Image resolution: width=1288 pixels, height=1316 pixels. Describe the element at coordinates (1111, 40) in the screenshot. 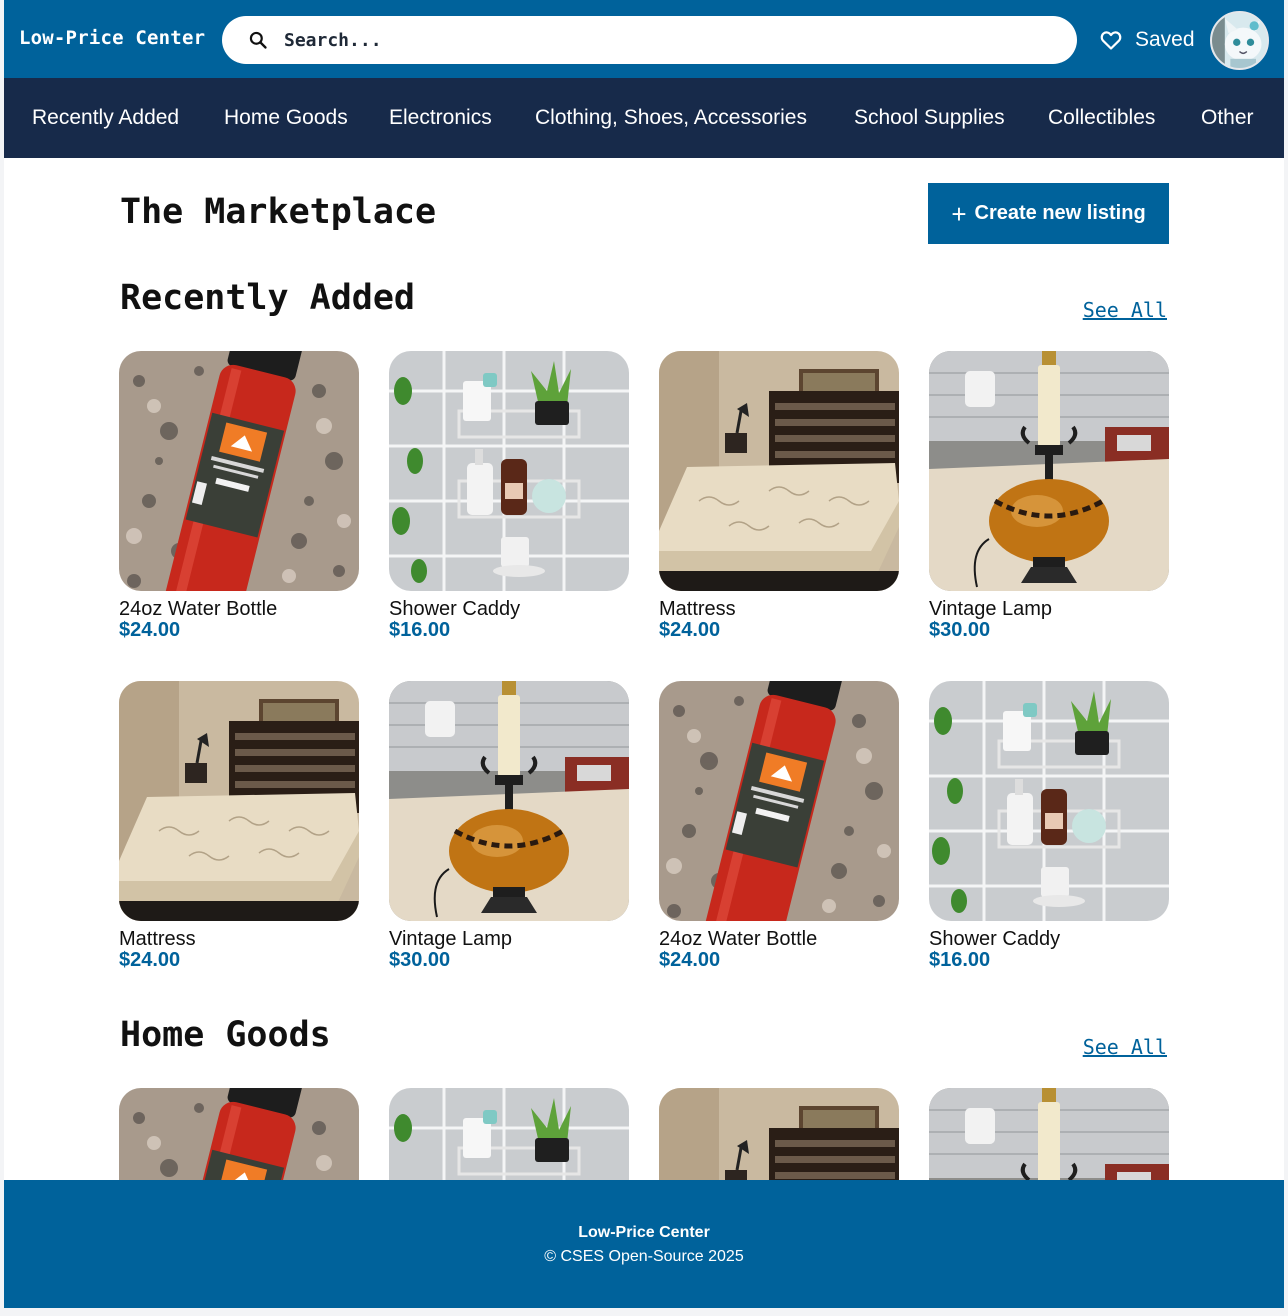

I see `heart-icon` at that location.